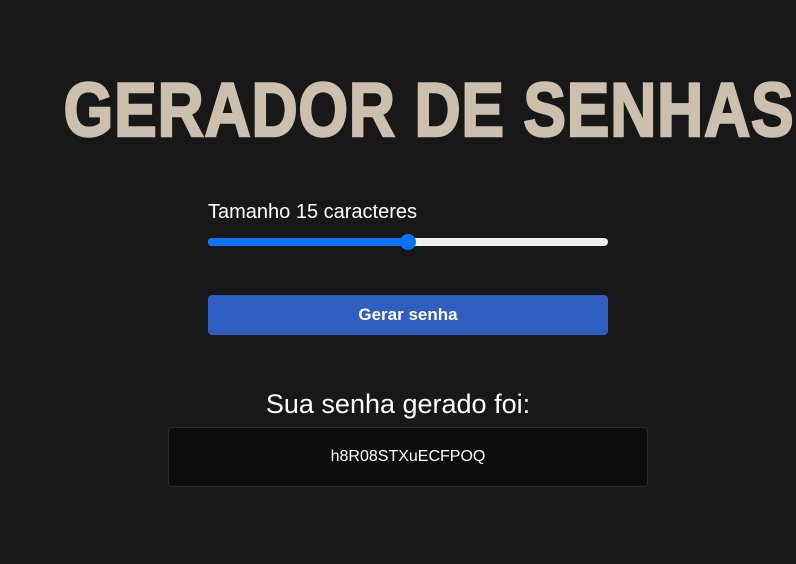 The image size is (796, 564). What do you see at coordinates (398, 404) in the screenshot?
I see `result-label: Sua senha gerado foi:` at bounding box center [398, 404].